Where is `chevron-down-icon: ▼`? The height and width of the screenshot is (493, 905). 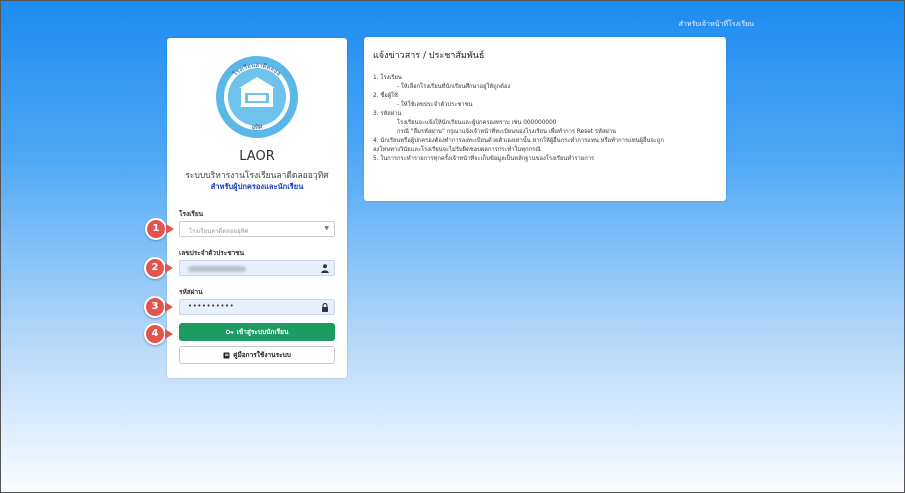
chevron-down-icon: ▼ is located at coordinates (326, 228).